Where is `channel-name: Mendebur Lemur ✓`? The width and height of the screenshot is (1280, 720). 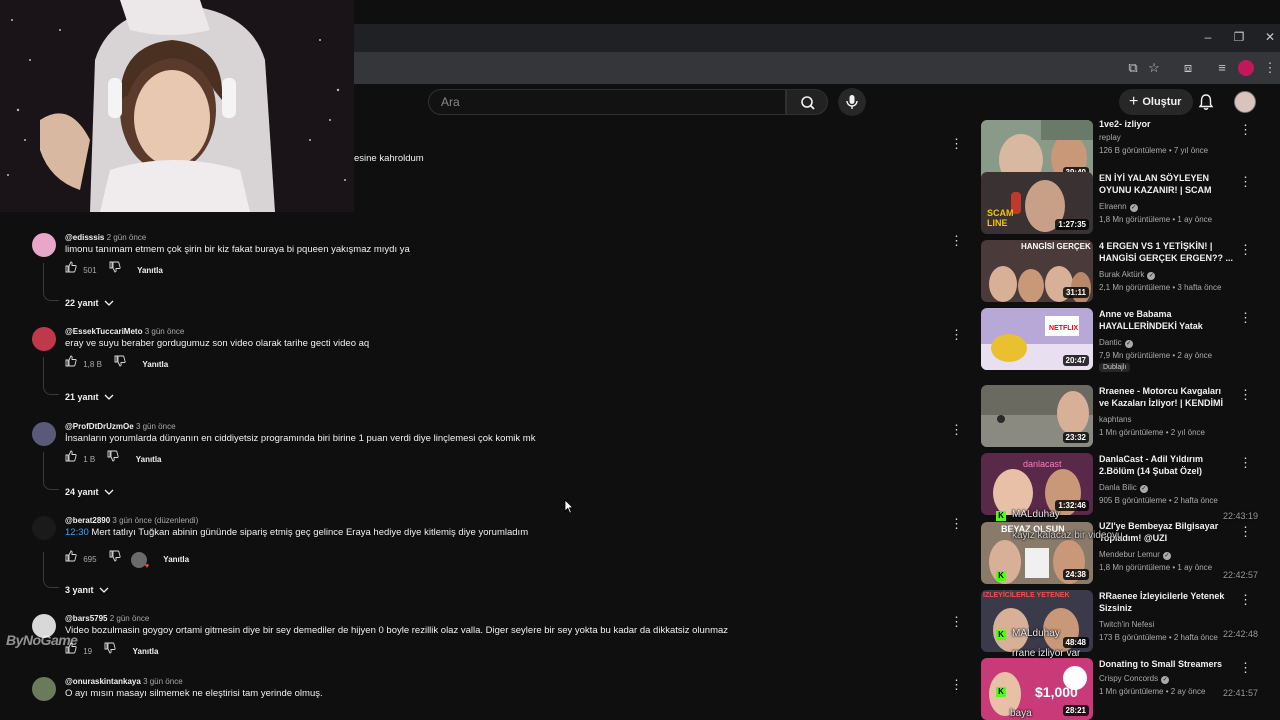
channel-name: Mendebur Lemur ✓ is located at coordinates (1135, 555).